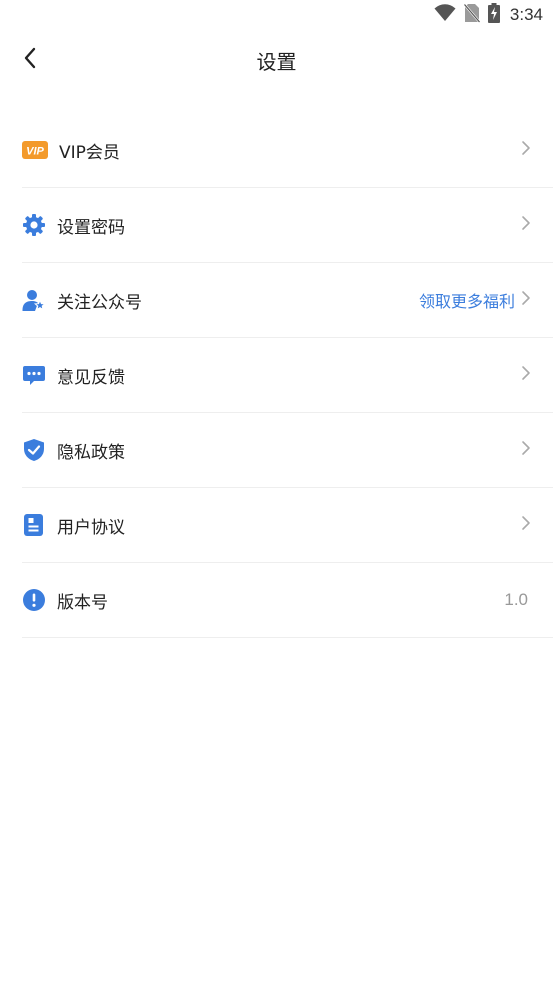 Image resolution: width=553 pixels, height=983 pixels. I want to click on battery-charging-icon, so click(493, 15).